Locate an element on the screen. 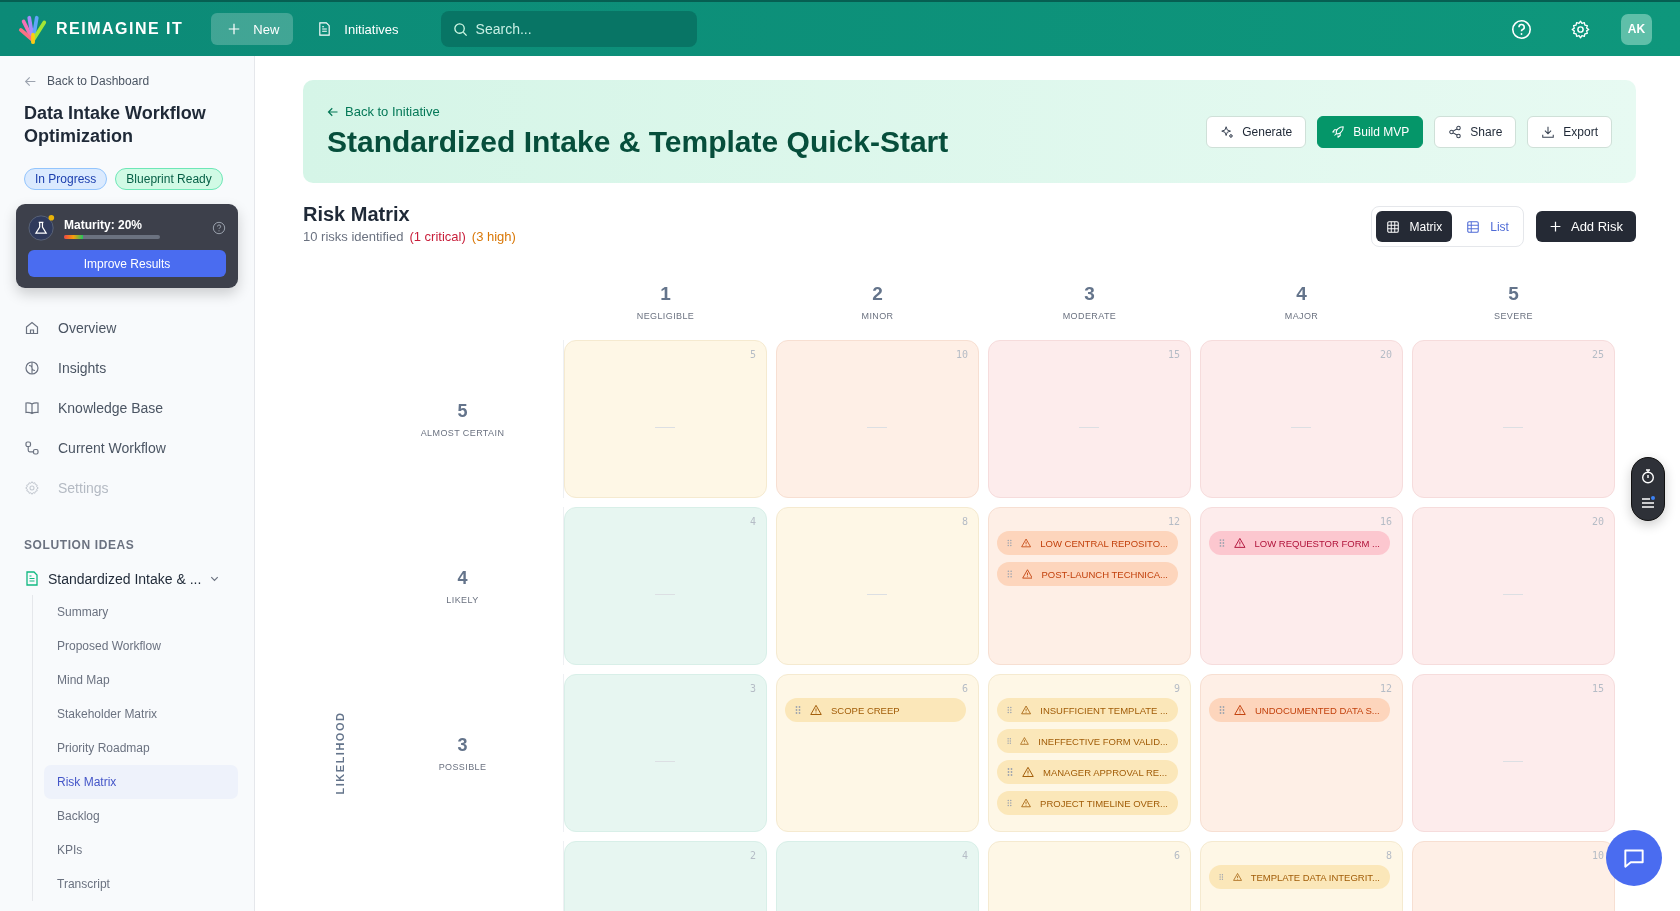 This screenshot has height=911, width=1680. impact-number: 1 is located at coordinates (665, 294).